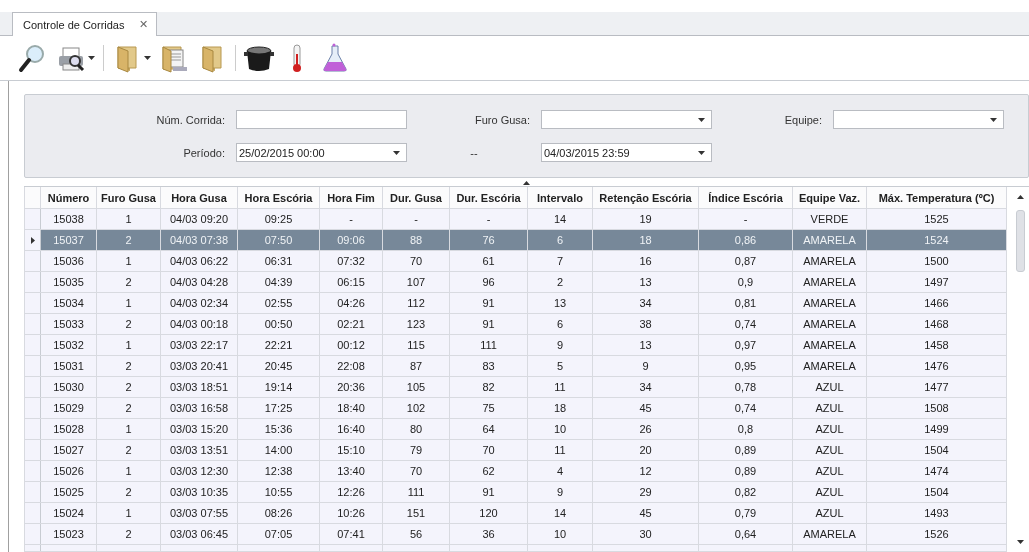 This screenshot has width=1029, height=552. I want to click on column-header: Dur. Escória, so click(488, 198).